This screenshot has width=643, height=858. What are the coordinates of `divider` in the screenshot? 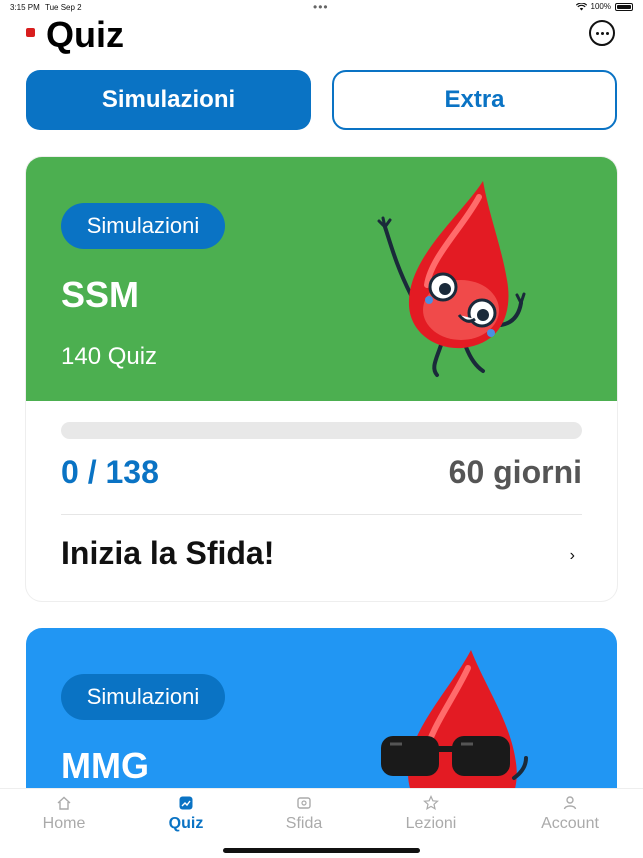 It's located at (321, 514).